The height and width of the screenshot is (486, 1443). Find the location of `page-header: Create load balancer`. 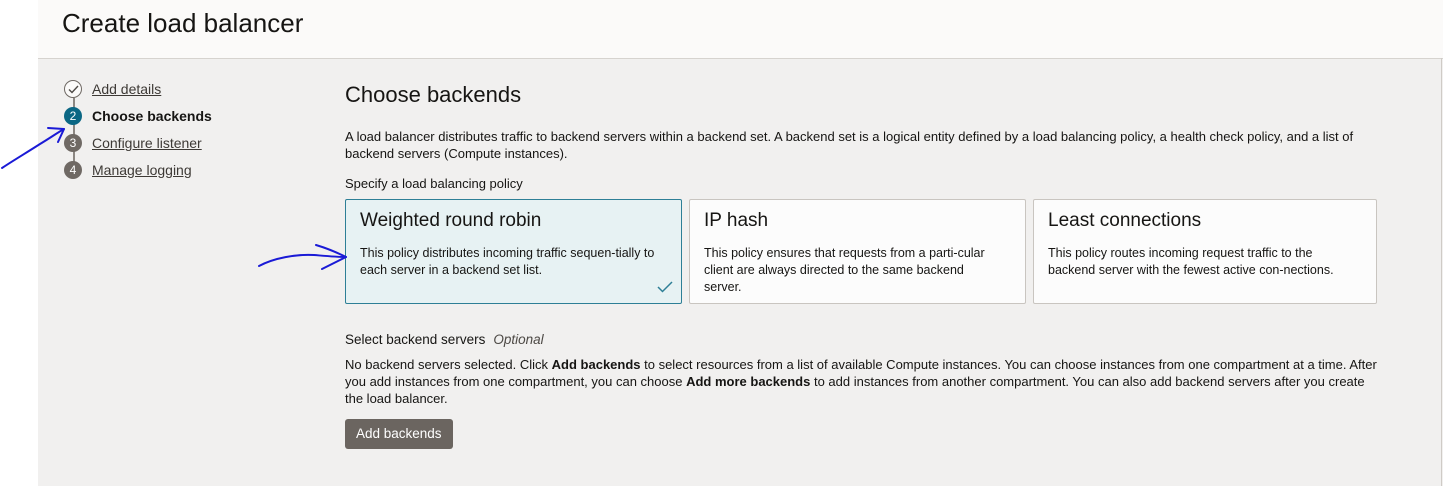

page-header: Create load balancer is located at coordinates (740, 29).